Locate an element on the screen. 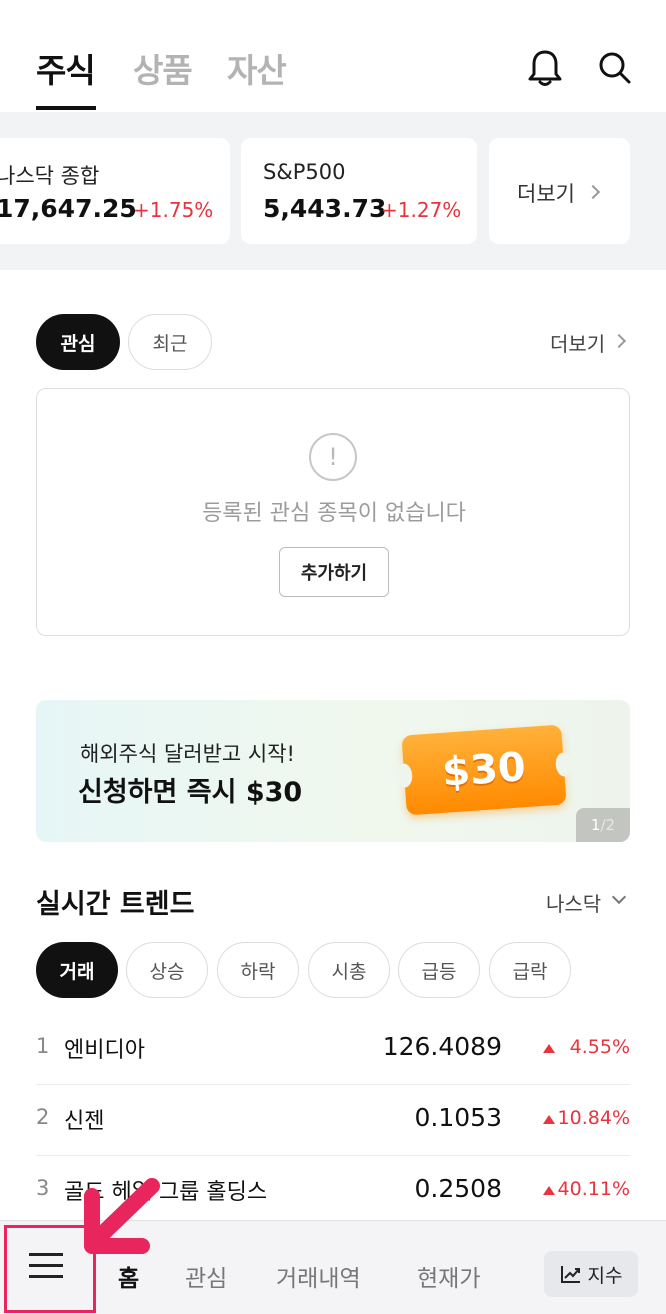  filter-market-cap: 시총 is located at coordinates (349, 970).